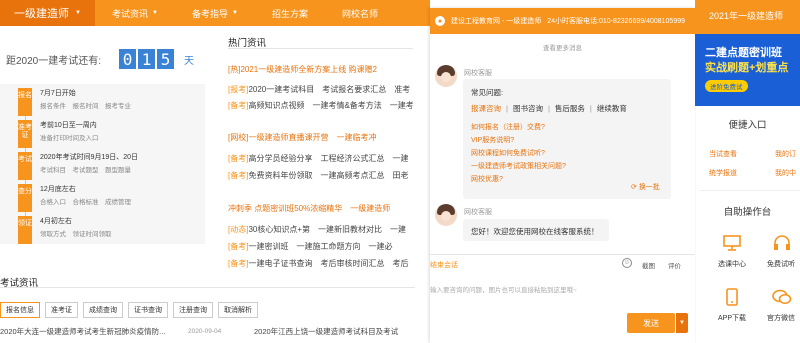 This screenshot has width=800, height=343. Describe the element at coordinates (25, 102) in the screenshot. I see `timeline-badge: 报名` at that location.